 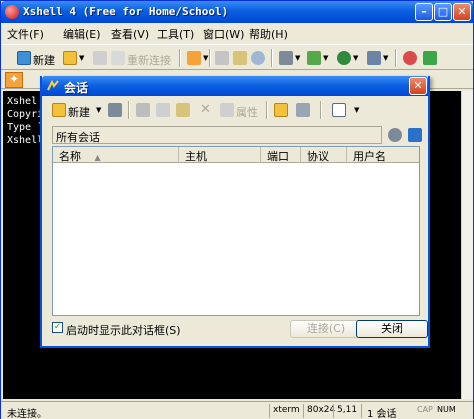 What do you see at coordinates (286, 410) in the screenshot?
I see `status-terminal-type: xterm` at bounding box center [286, 410].